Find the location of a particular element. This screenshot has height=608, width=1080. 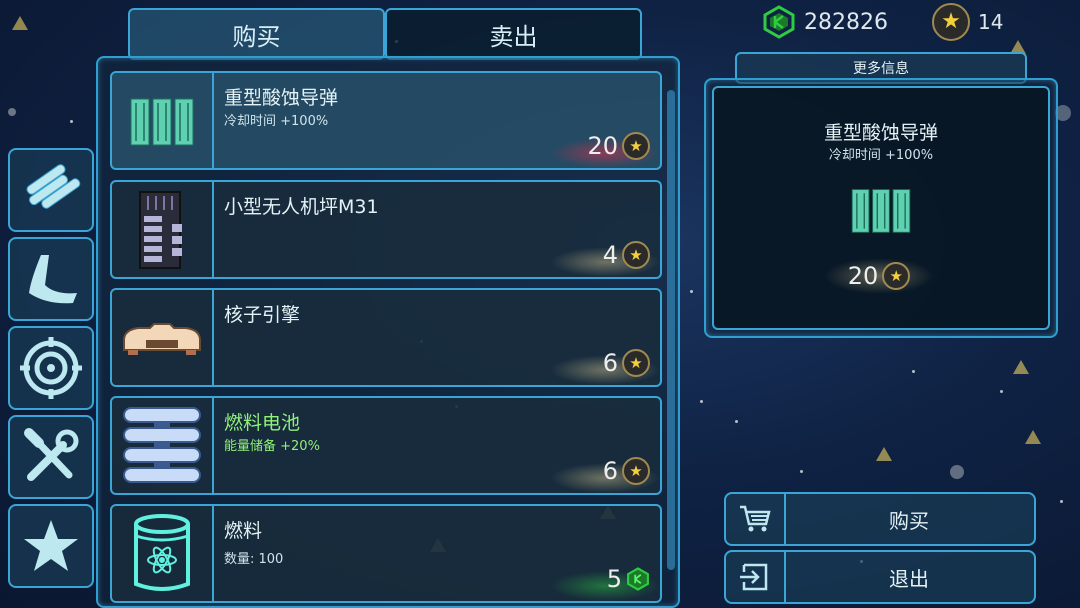

item-price: 5 is located at coordinates (605, 583).